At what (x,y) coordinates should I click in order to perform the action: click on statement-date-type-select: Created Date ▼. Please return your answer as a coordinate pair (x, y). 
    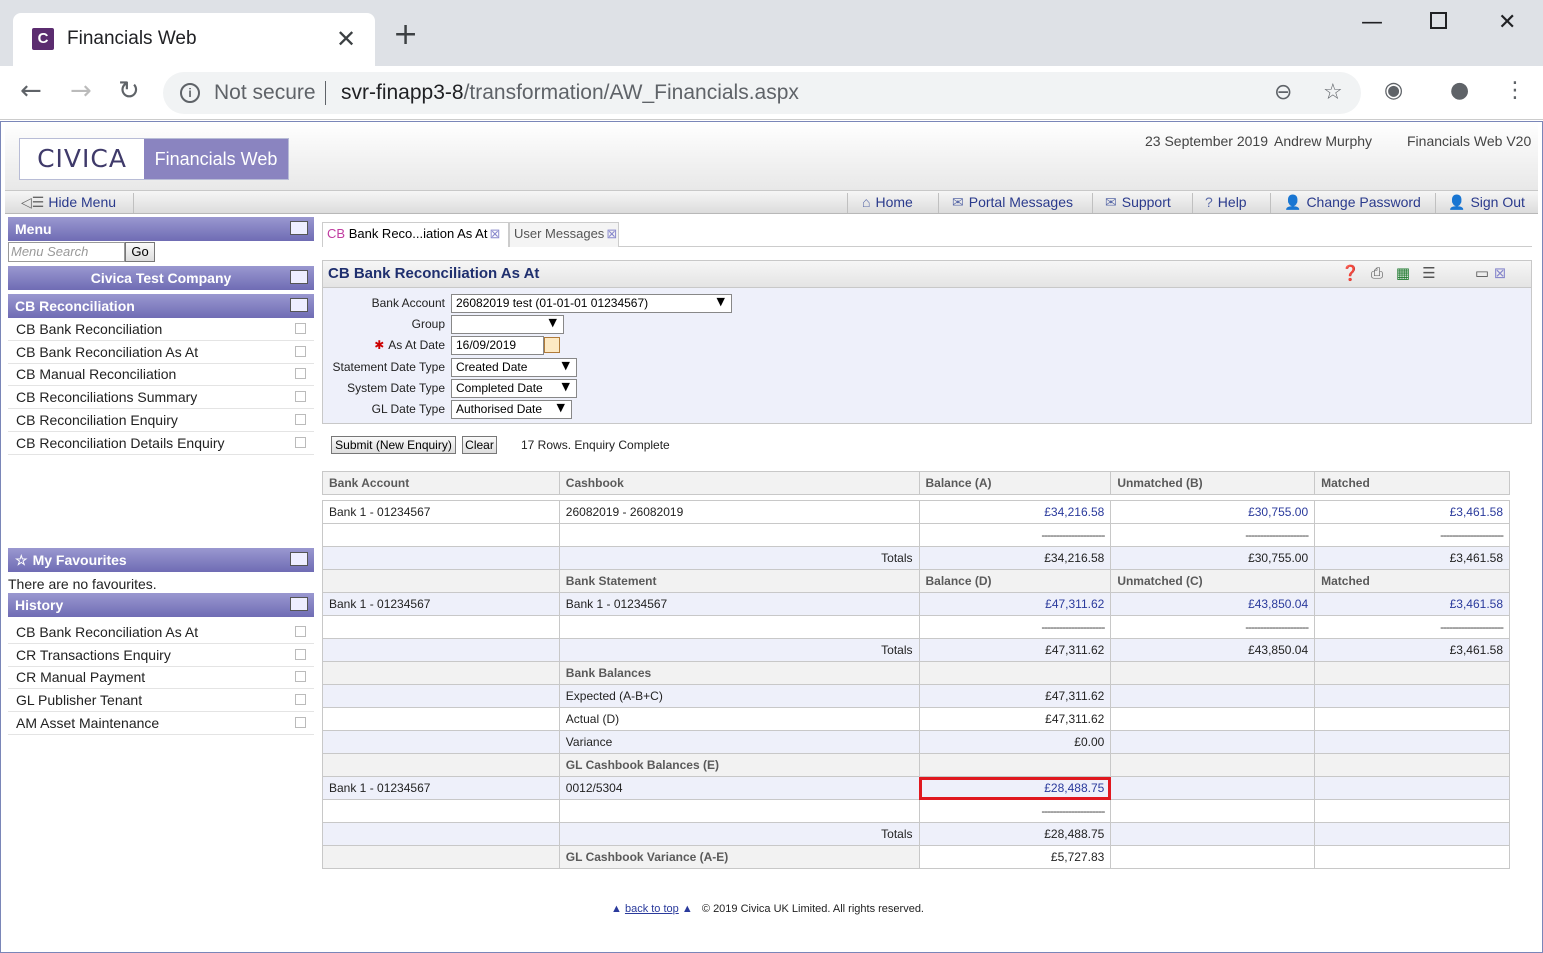
    Looking at the image, I should click on (514, 367).